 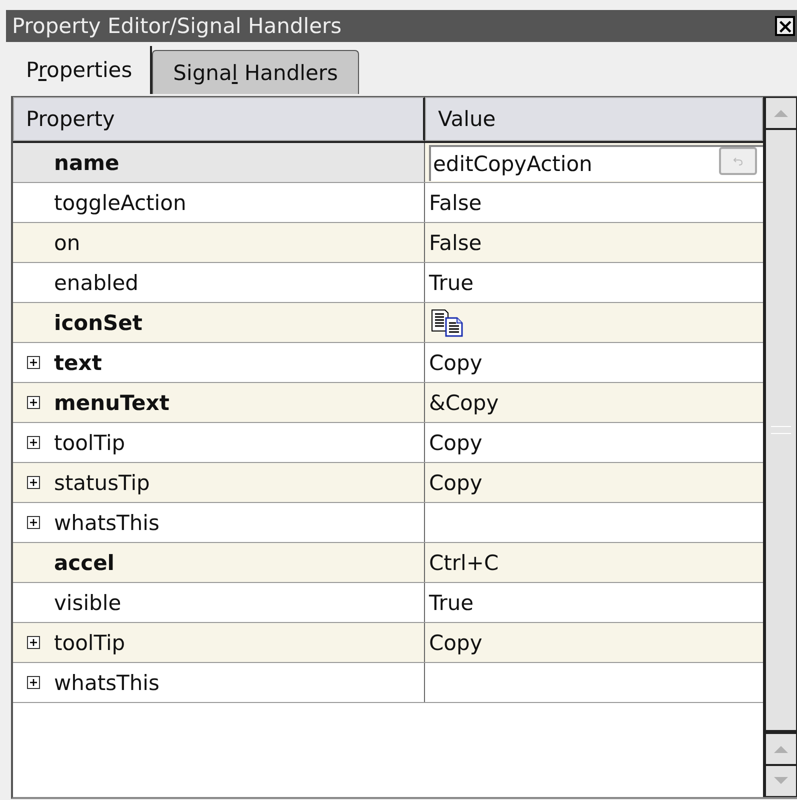 I want to click on undo-icon, so click(x=738, y=161).